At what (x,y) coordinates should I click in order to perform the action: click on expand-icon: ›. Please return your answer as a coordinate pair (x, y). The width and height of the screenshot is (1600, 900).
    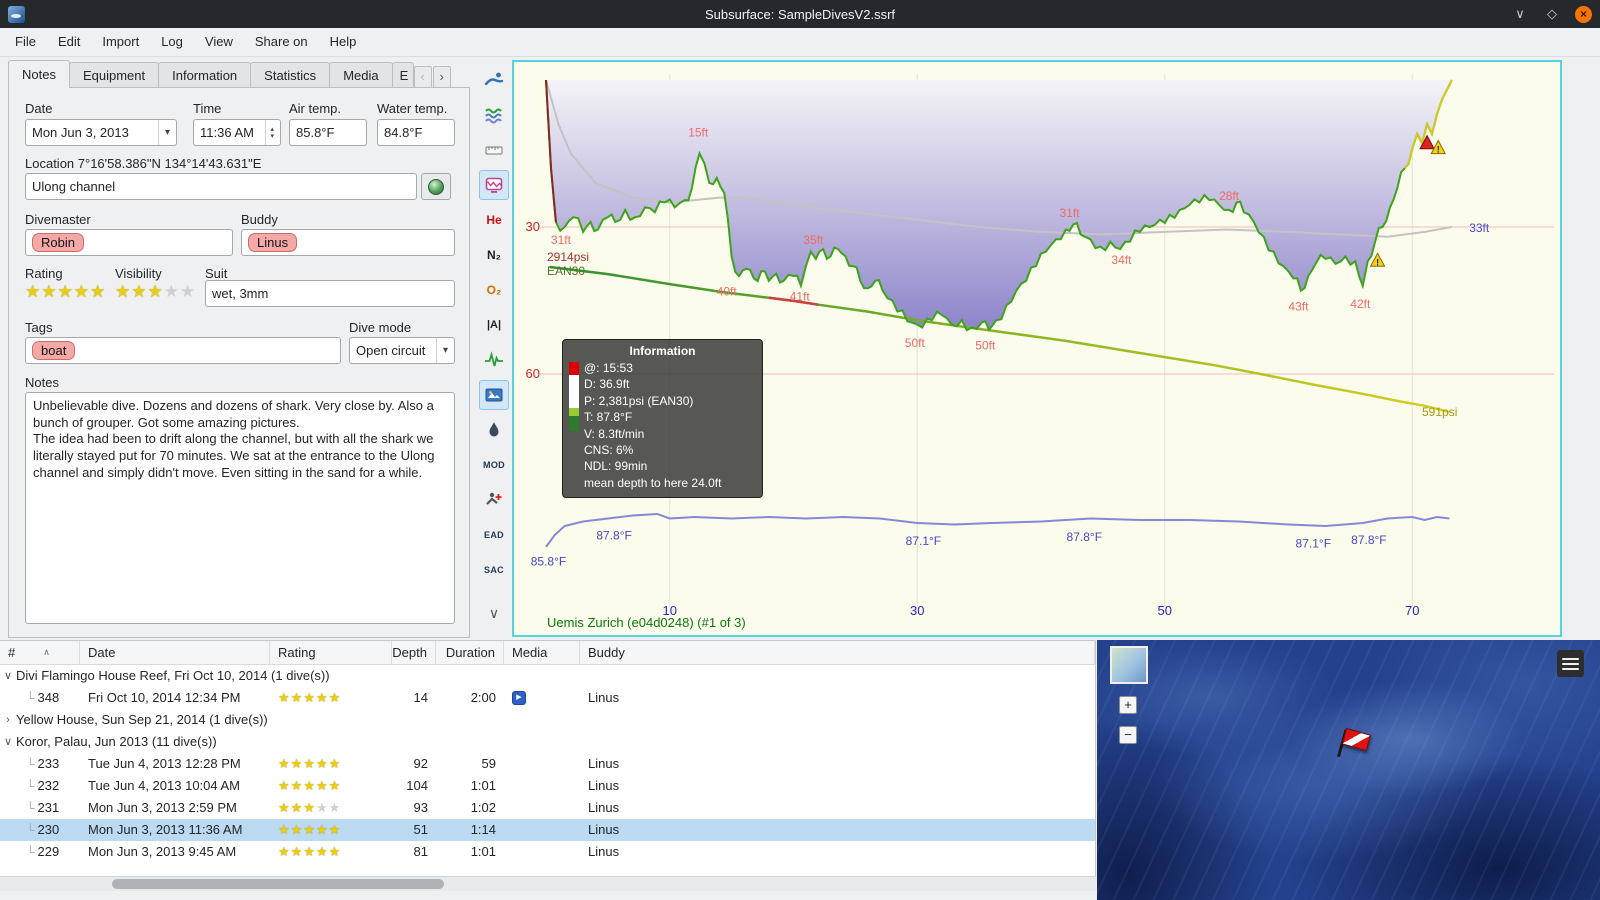
    Looking at the image, I should click on (8, 720).